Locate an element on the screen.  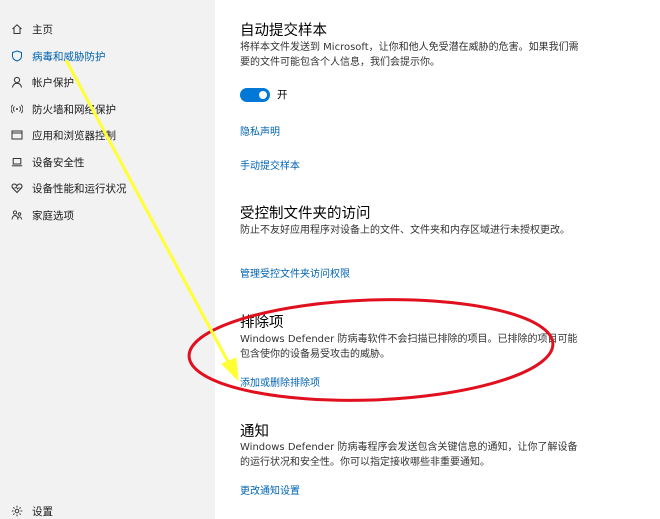
cfa-description: 防止不友好应用程序对设备上的文件、文件夹和内存区域进行未授权更改。 is located at coordinates (405, 230).